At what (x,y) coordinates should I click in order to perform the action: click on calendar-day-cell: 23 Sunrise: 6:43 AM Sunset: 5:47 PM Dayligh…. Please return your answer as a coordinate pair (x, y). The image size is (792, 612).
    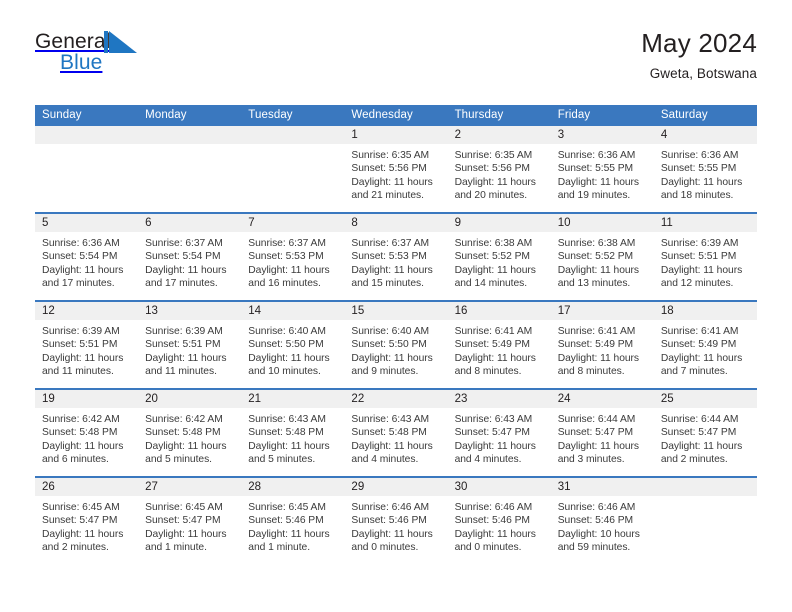
    Looking at the image, I should click on (499, 432).